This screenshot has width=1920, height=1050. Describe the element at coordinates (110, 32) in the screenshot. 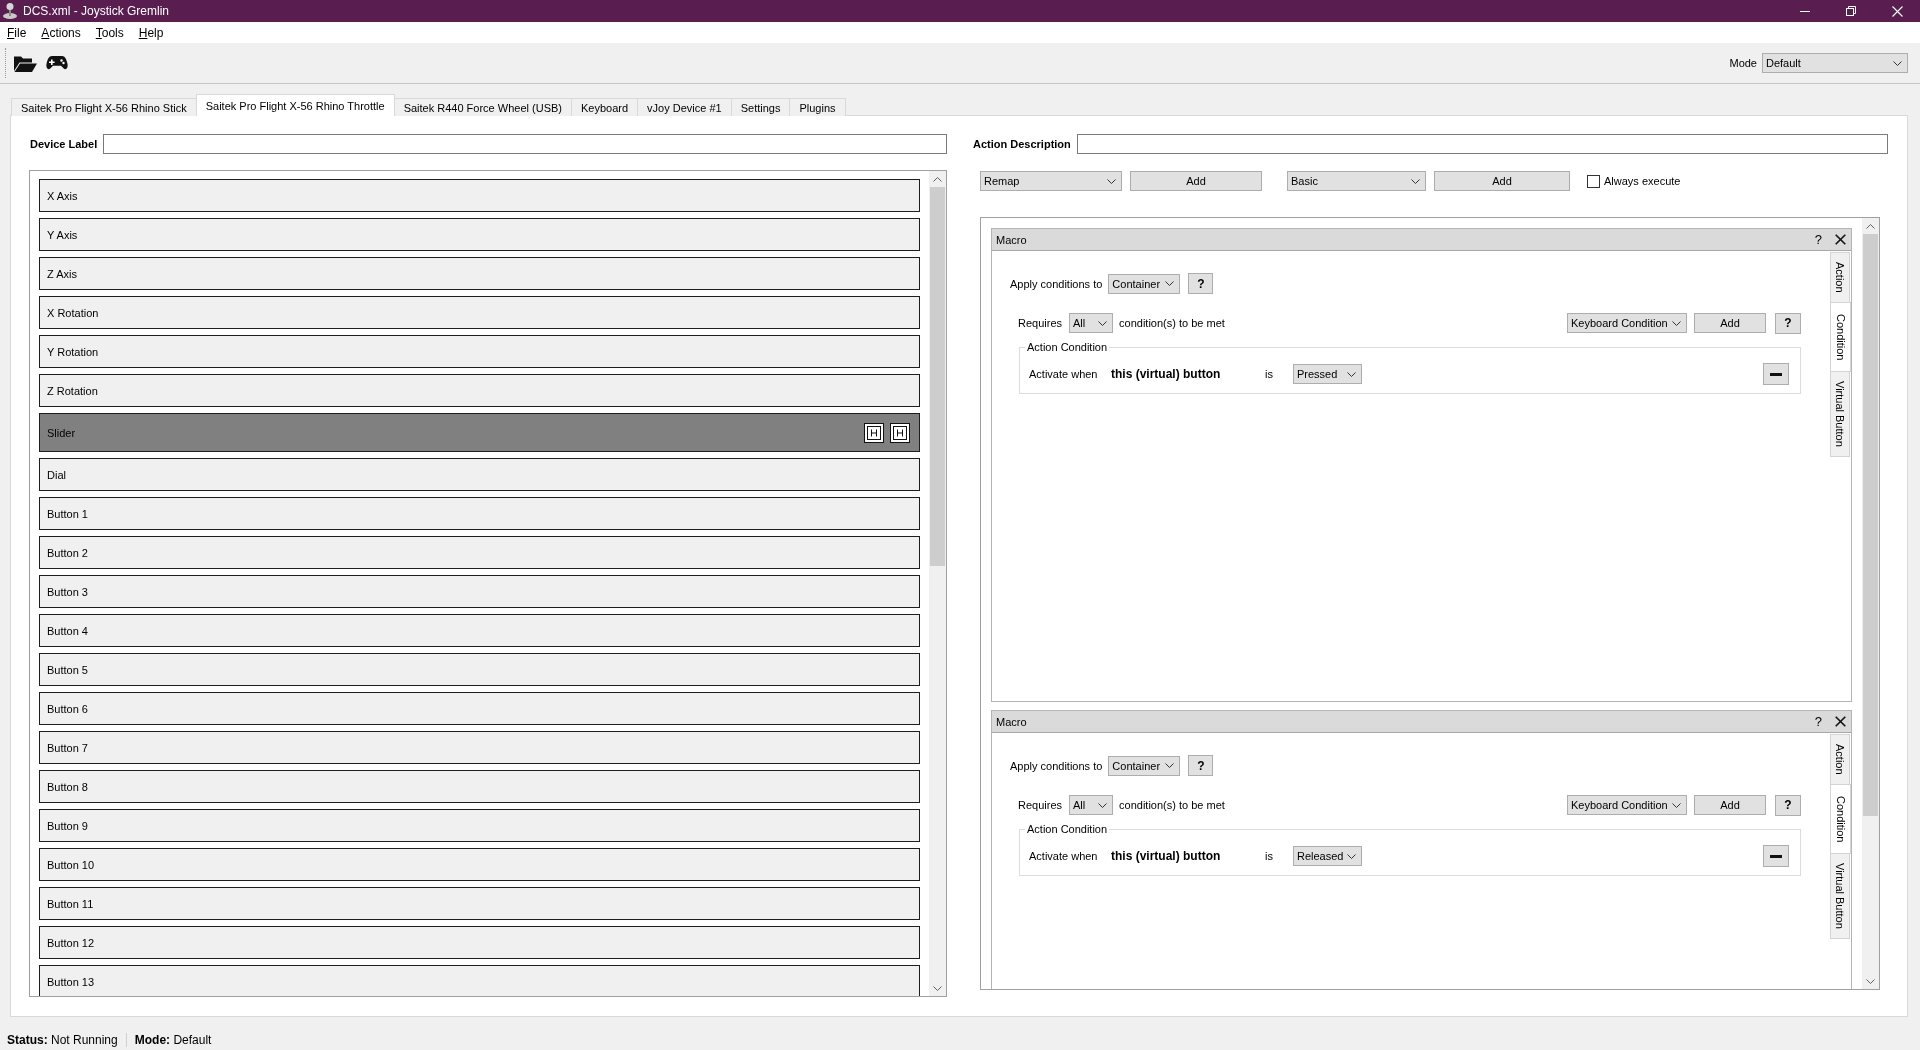

I see `menu-item: Tools` at that location.